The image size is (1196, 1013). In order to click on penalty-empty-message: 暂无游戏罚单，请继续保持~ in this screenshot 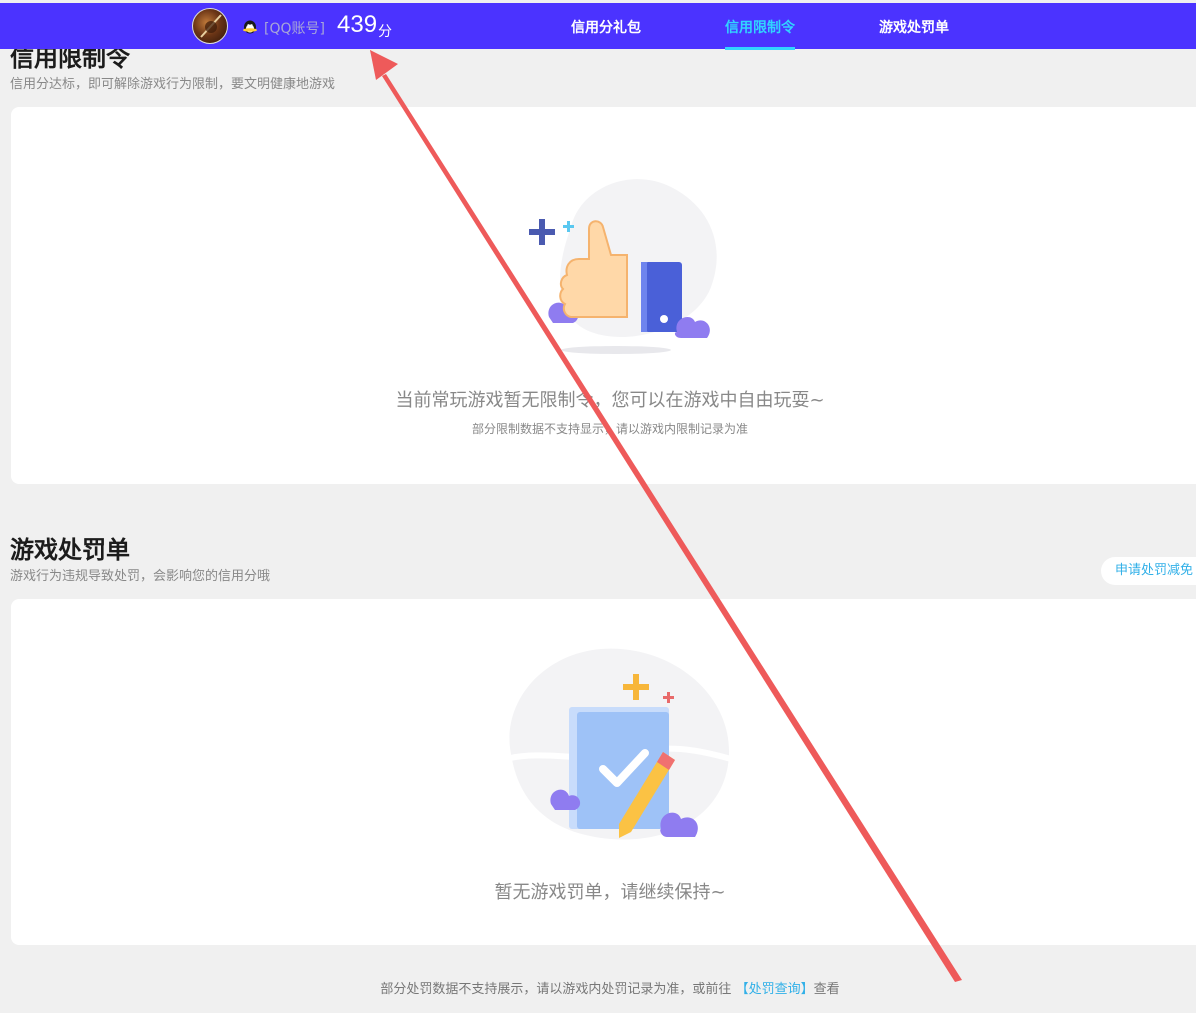, I will do `click(610, 892)`.